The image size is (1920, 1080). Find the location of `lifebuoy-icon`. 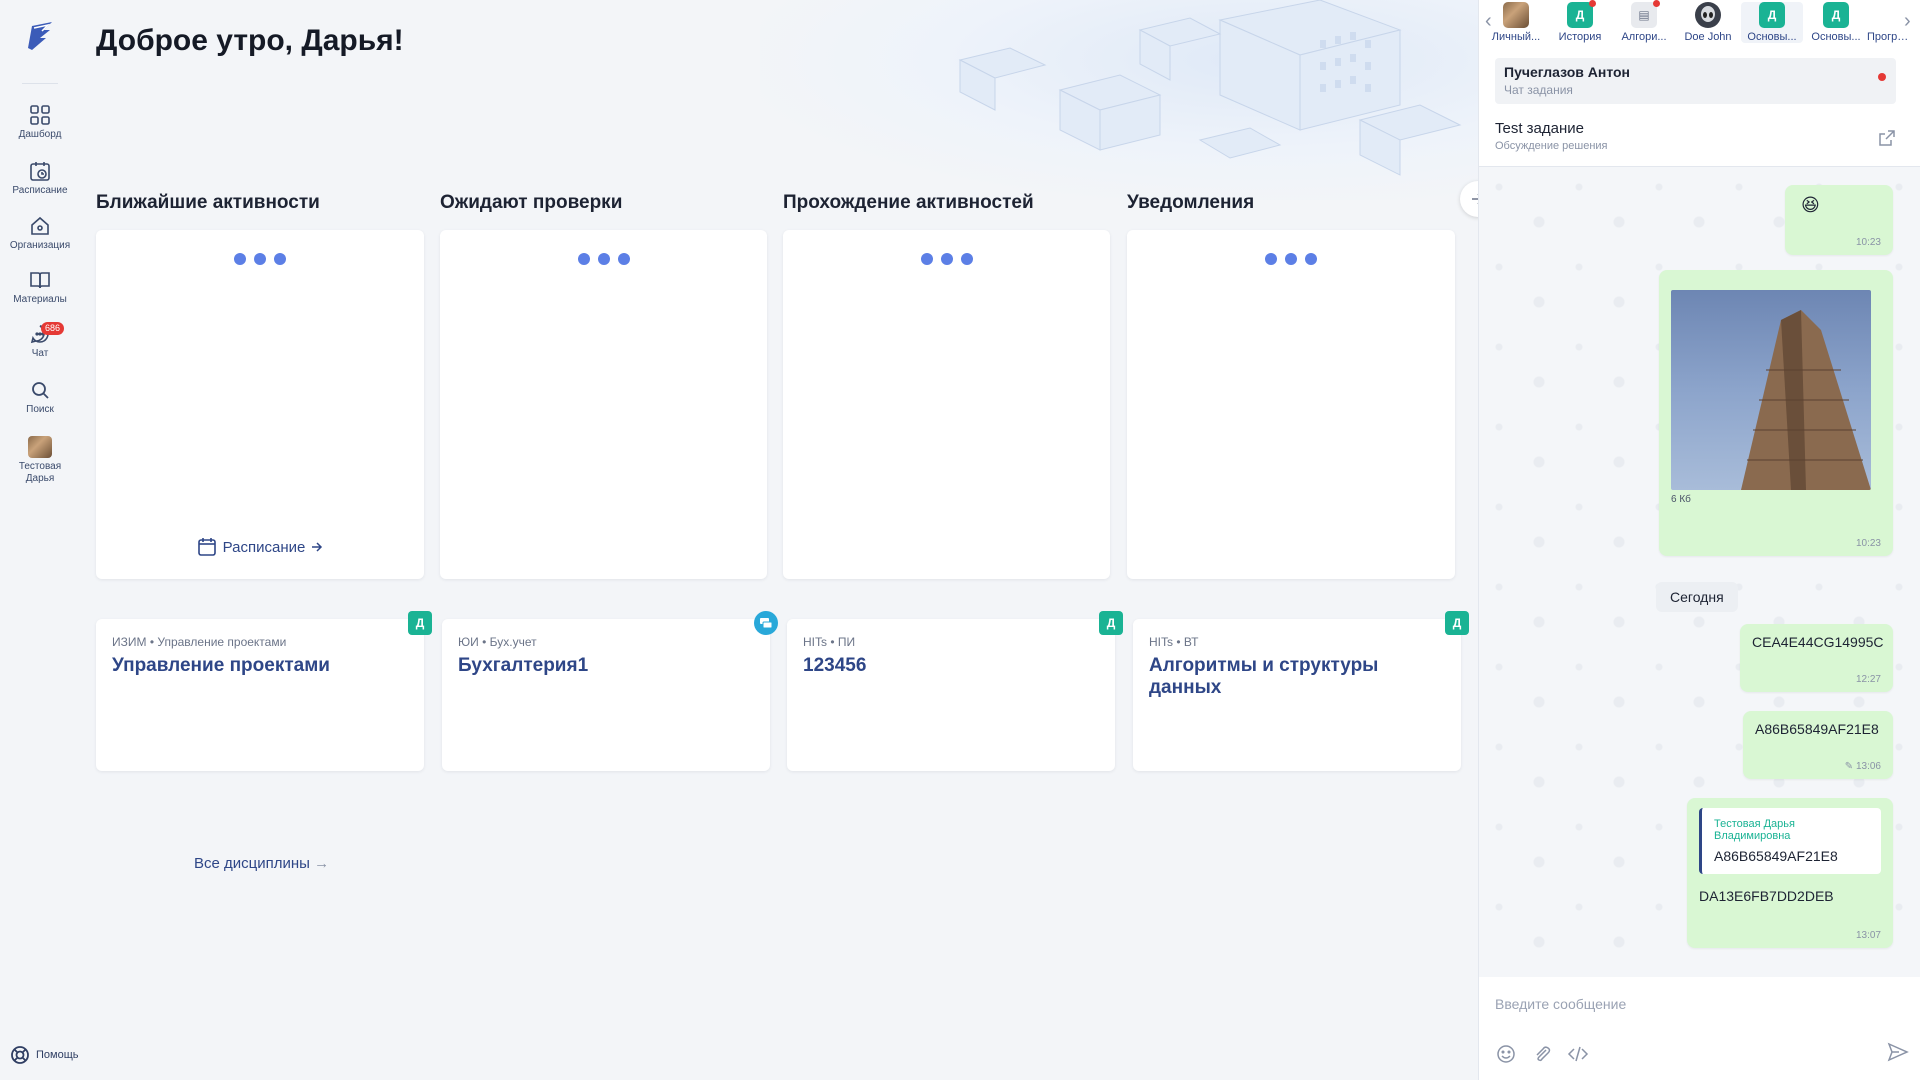

lifebuoy-icon is located at coordinates (20, 1055).